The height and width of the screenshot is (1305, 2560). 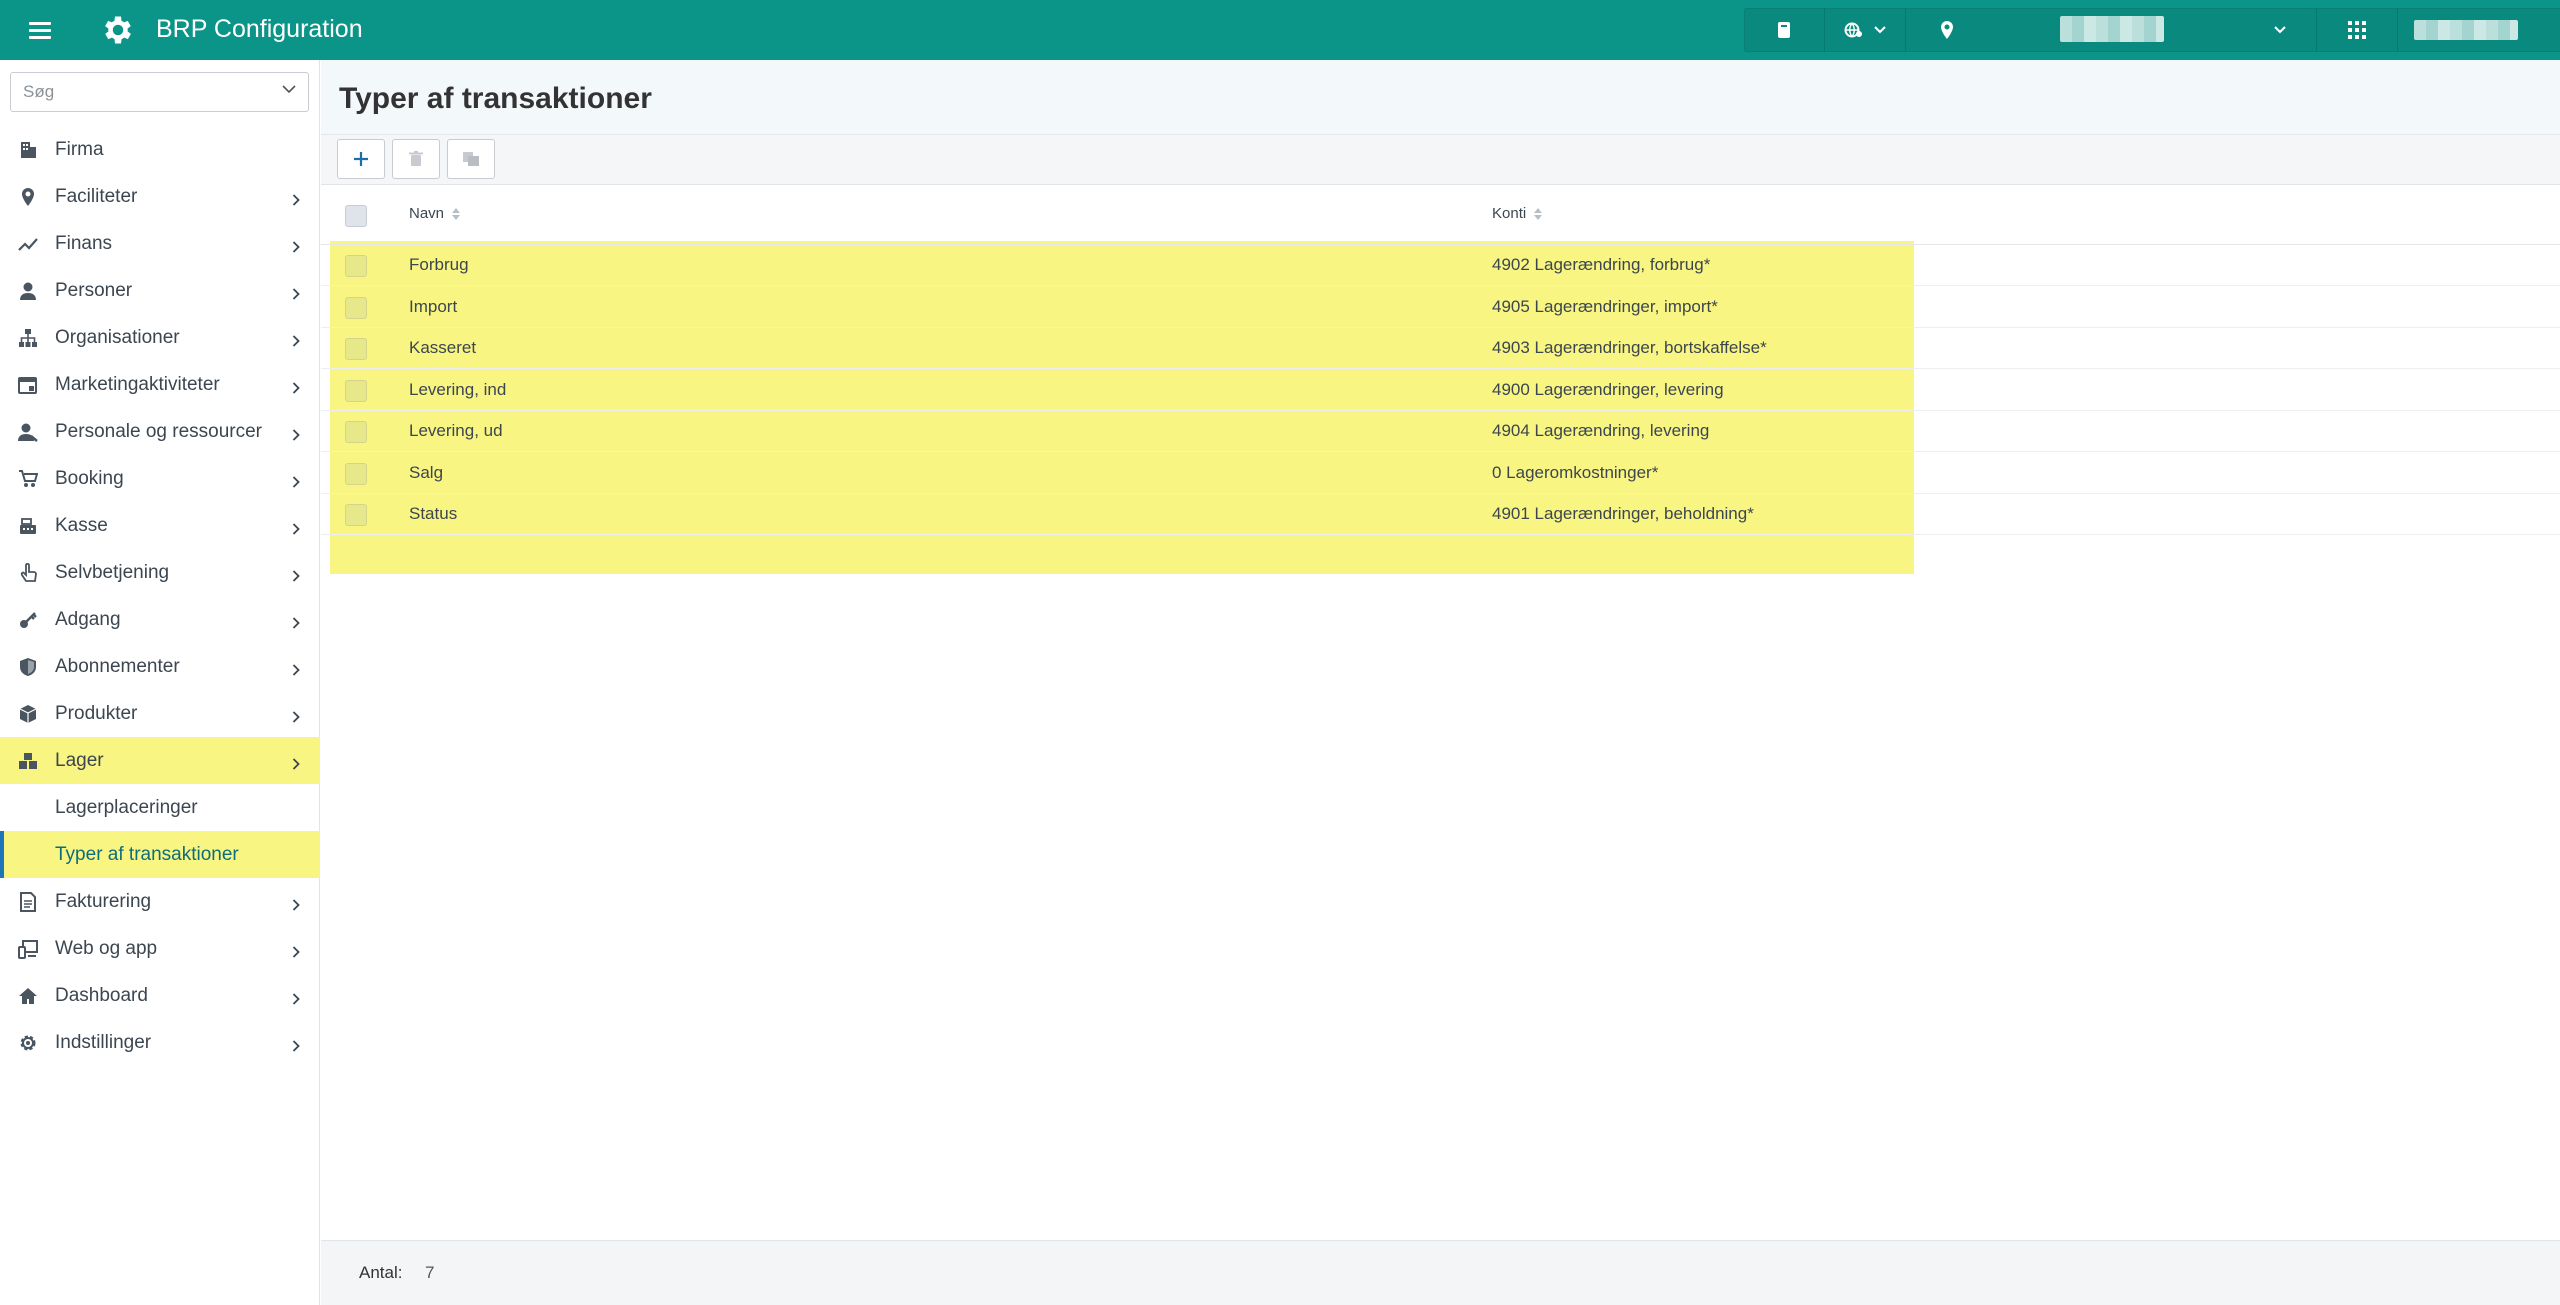 What do you see at coordinates (1440, 215) in the screenshot?
I see `table-header: Navn Konti` at bounding box center [1440, 215].